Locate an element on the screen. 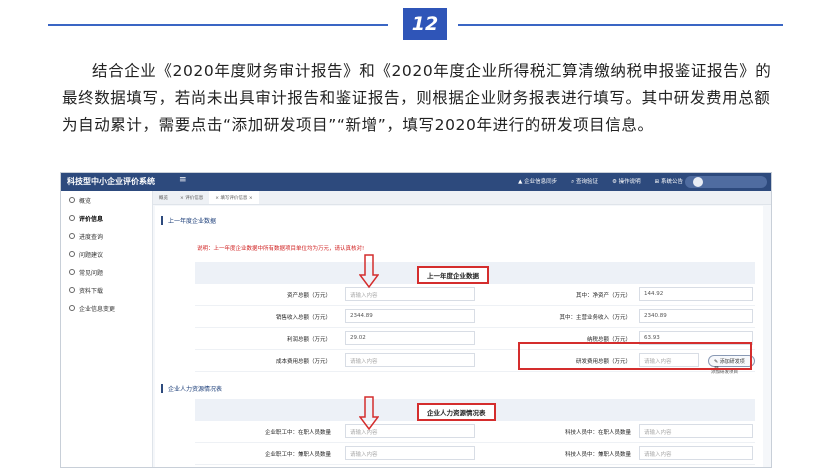  avatar is located at coordinates (698, 182).